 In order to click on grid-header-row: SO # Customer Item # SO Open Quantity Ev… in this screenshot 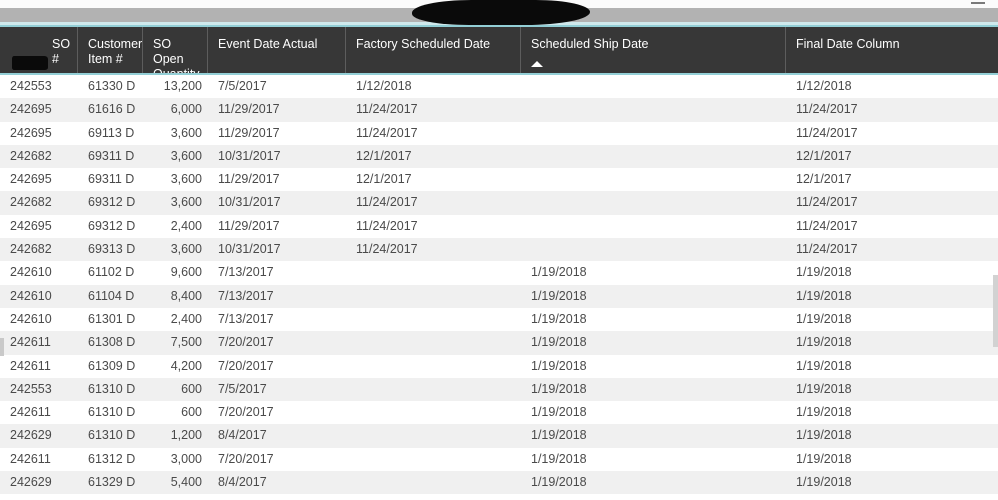, I will do `click(499, 50)`.